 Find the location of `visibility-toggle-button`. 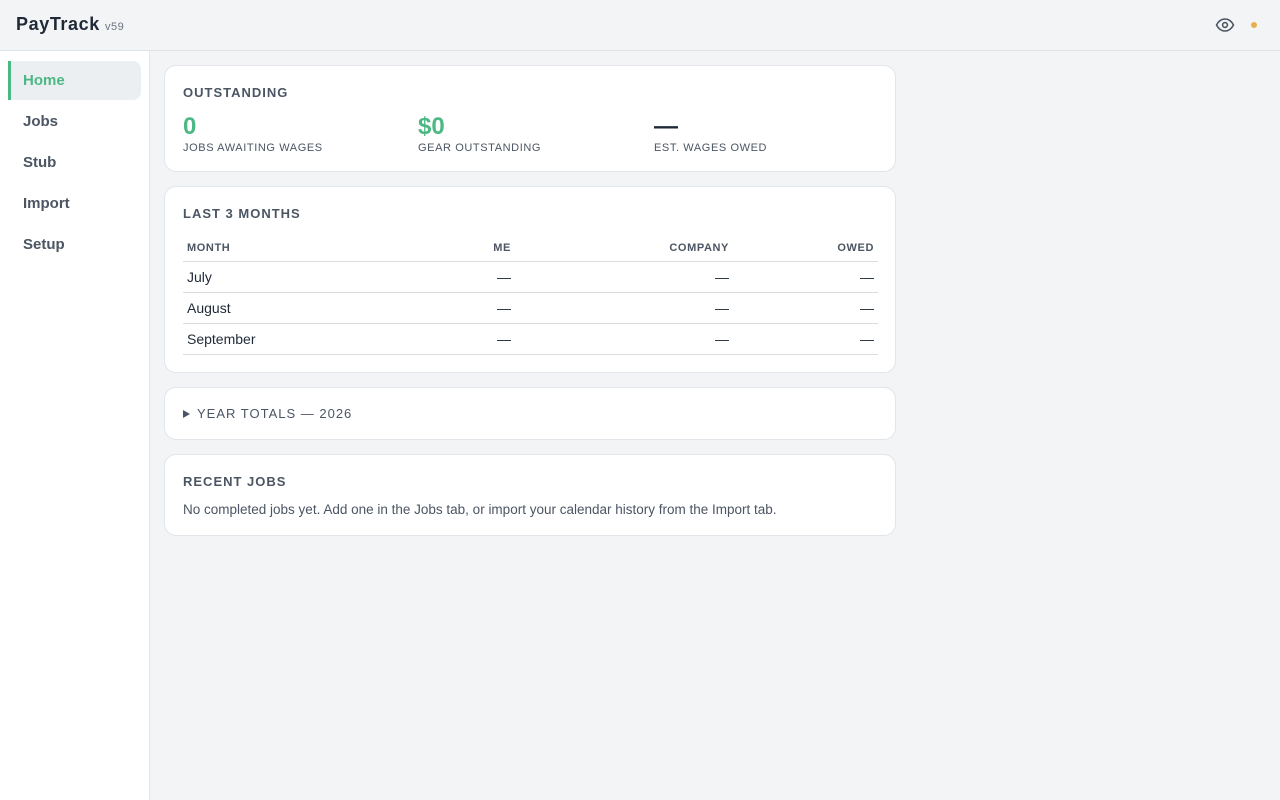

visibility-toggle-button is located at coordinates (1225, 25).